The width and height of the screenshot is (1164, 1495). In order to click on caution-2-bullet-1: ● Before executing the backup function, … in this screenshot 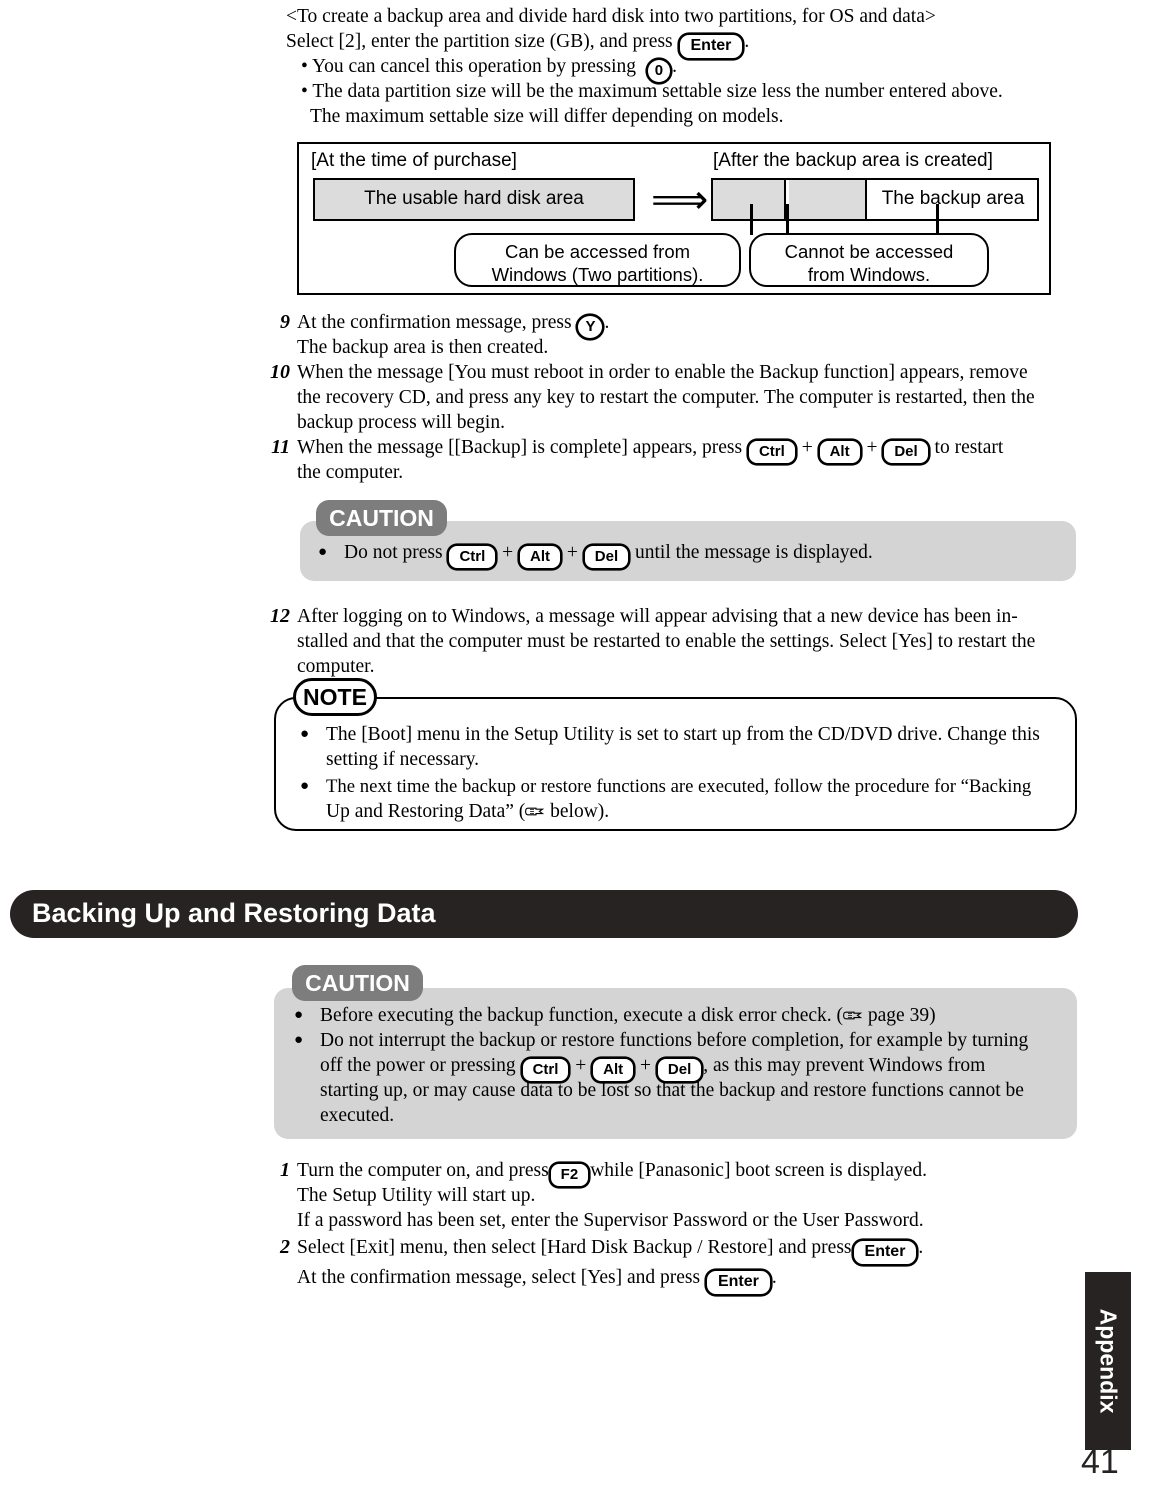, I will do `click(684, 1015)`.